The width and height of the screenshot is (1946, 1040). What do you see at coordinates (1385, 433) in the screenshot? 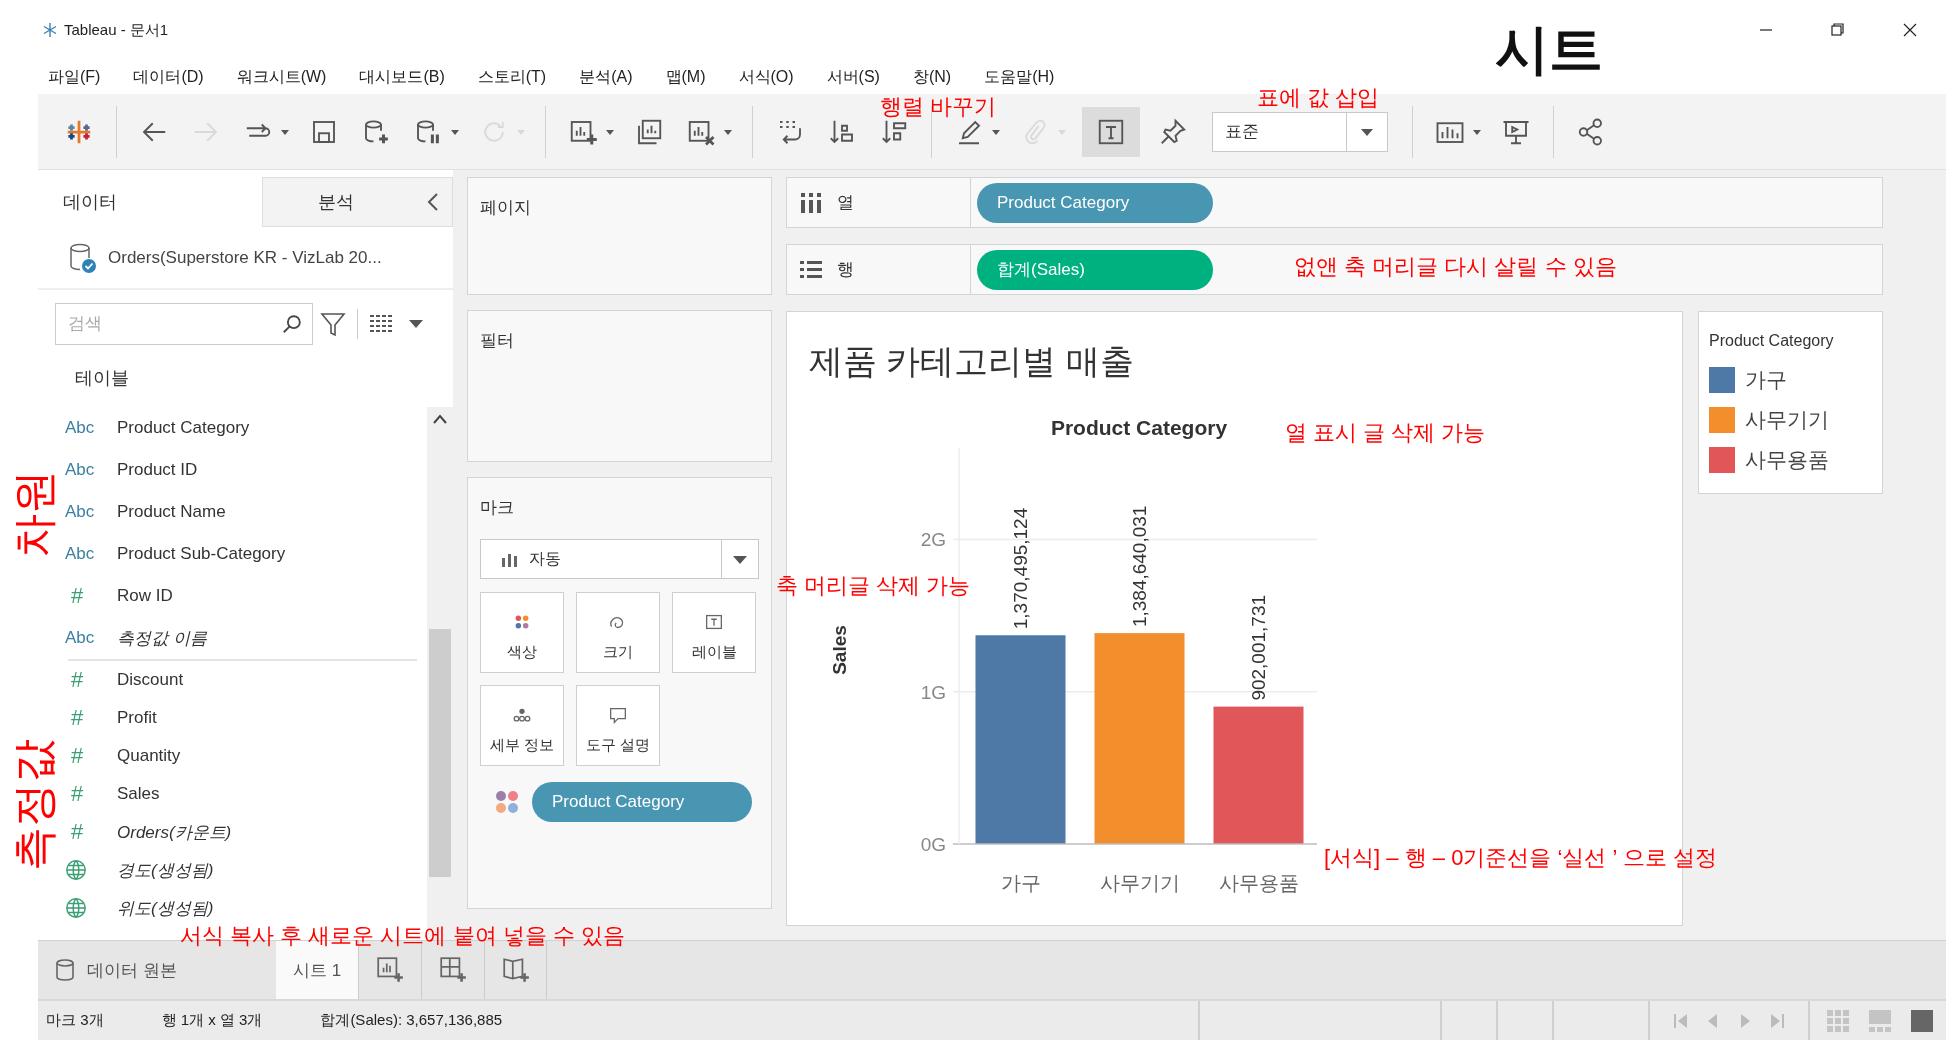
I see `annotation-note: 열 표시 글 삭제 가능` at bounding box center [1385, 433].